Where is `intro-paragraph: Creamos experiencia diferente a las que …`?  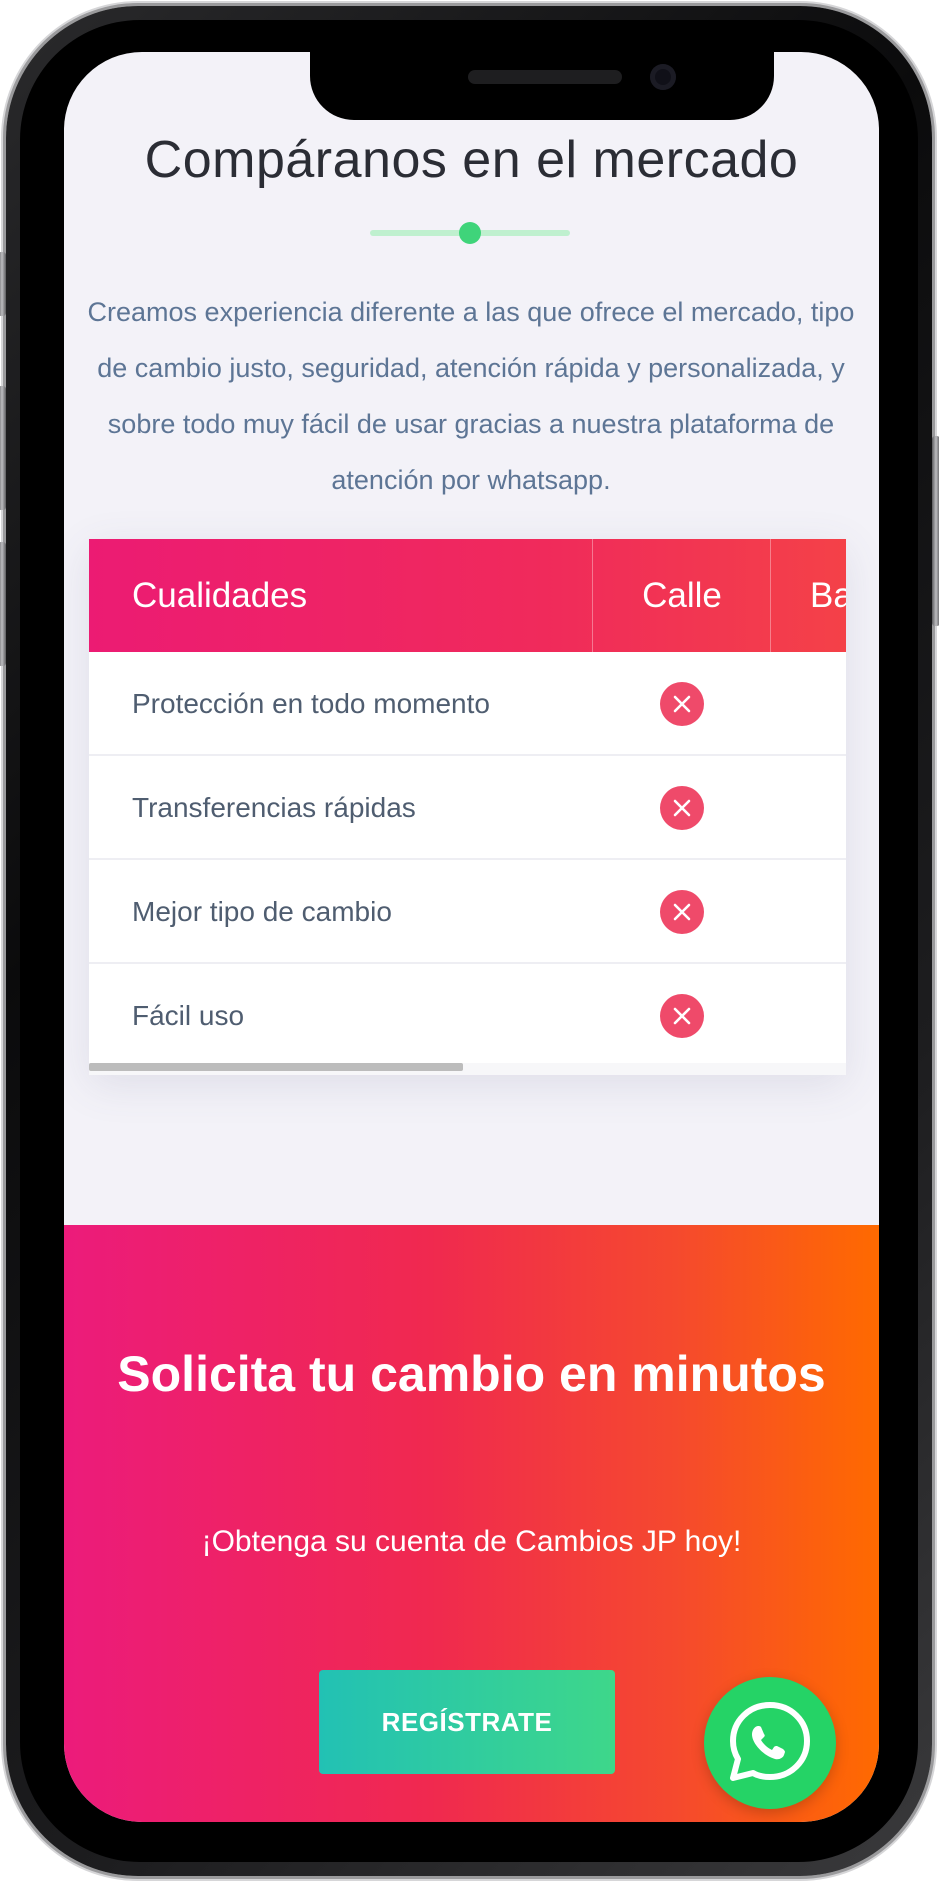 intro-paragraph: Creamos experiencia diferente a las que … is located at coordinates (471, 396).